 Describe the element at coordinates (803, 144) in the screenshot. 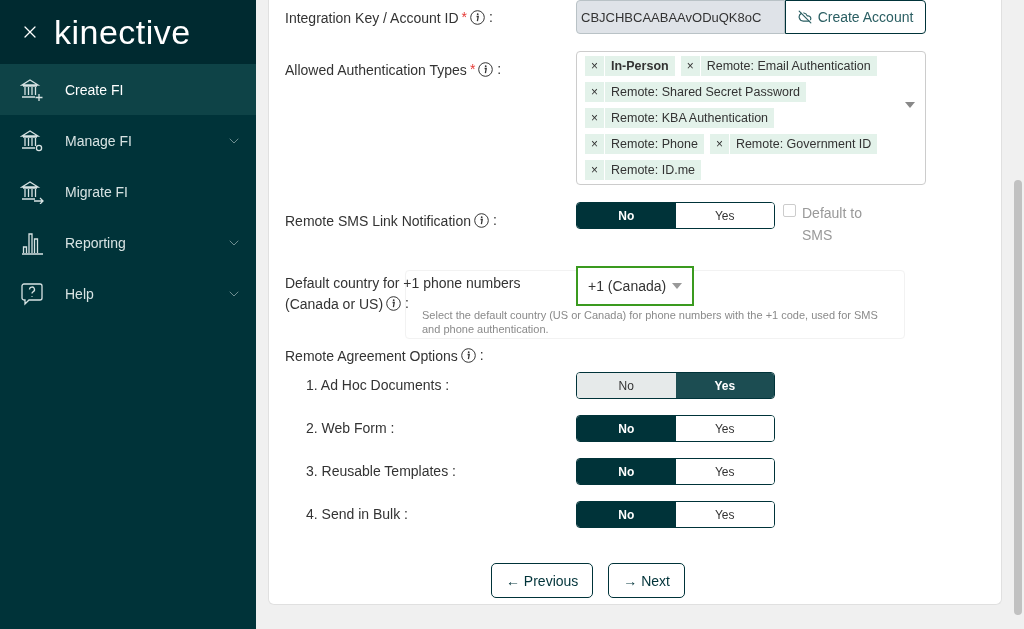

I see `tag-label: Remote: Government ID` at that location.